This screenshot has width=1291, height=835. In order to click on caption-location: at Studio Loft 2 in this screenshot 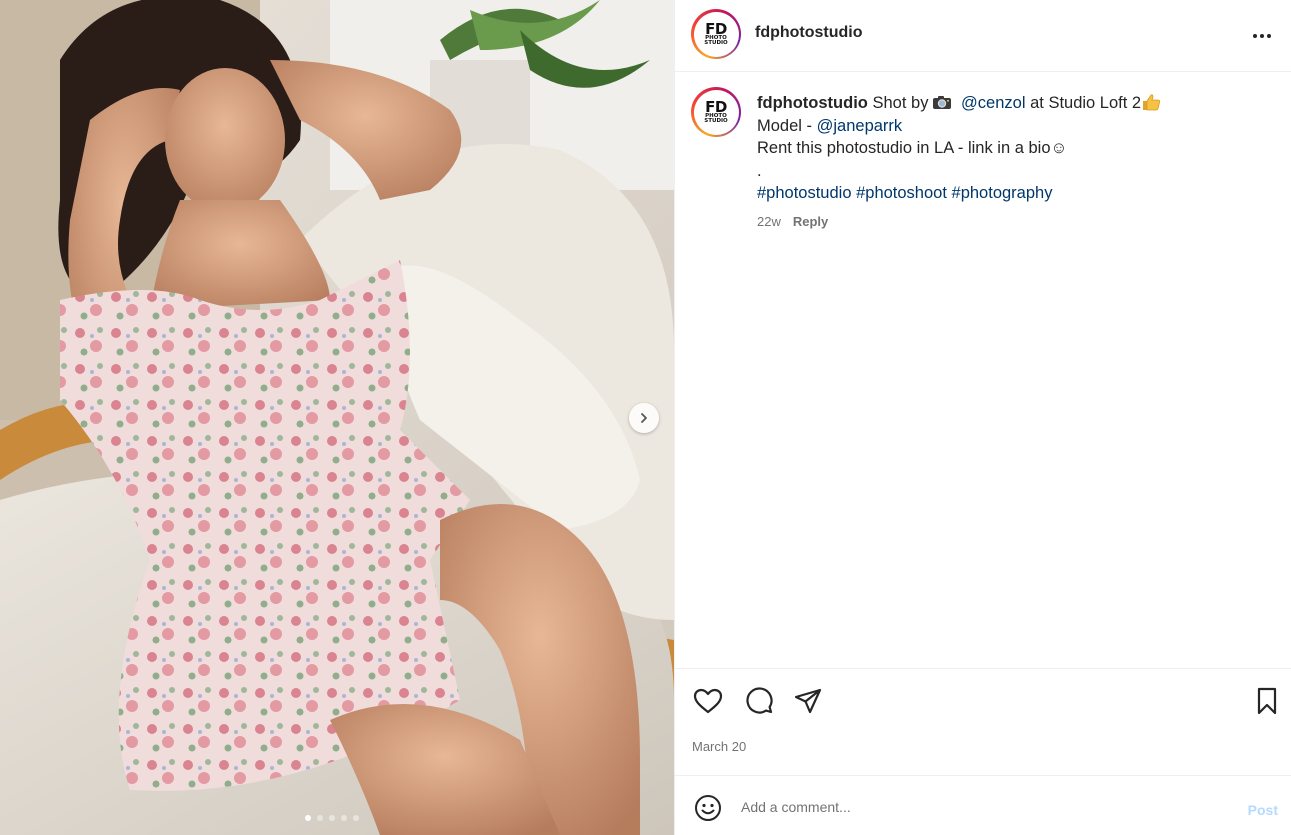, I will do `click(1086, 103)`.